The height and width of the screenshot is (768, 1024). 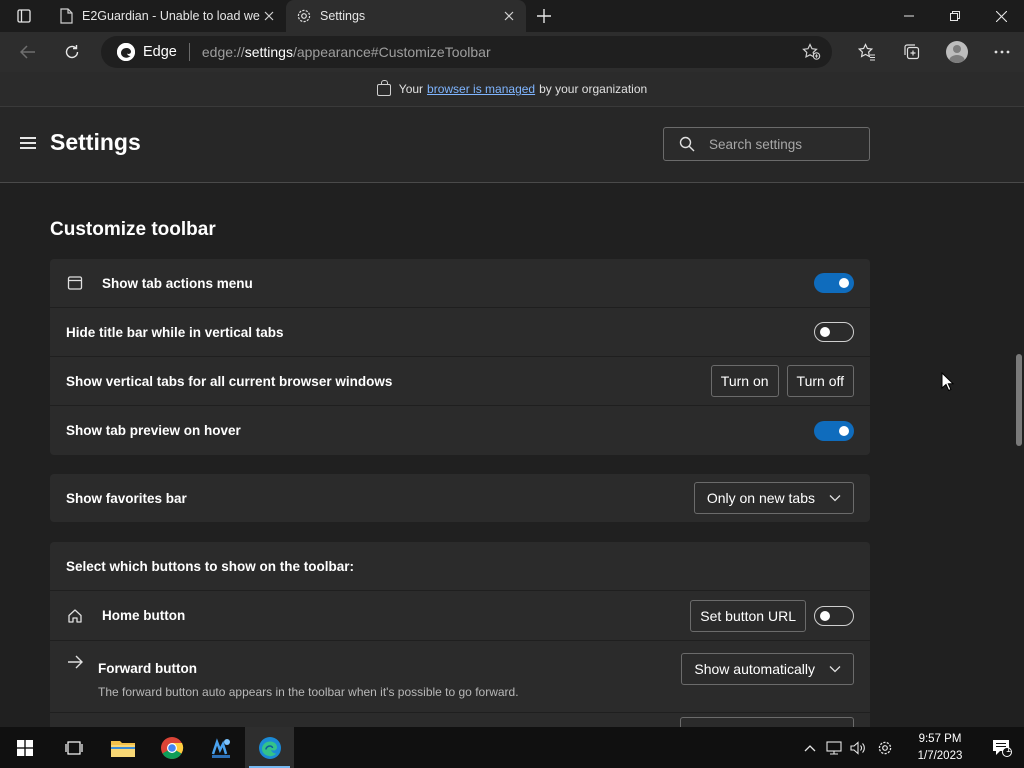 I want to click on show-hidden-icons-button, so click(x=810, y=747).